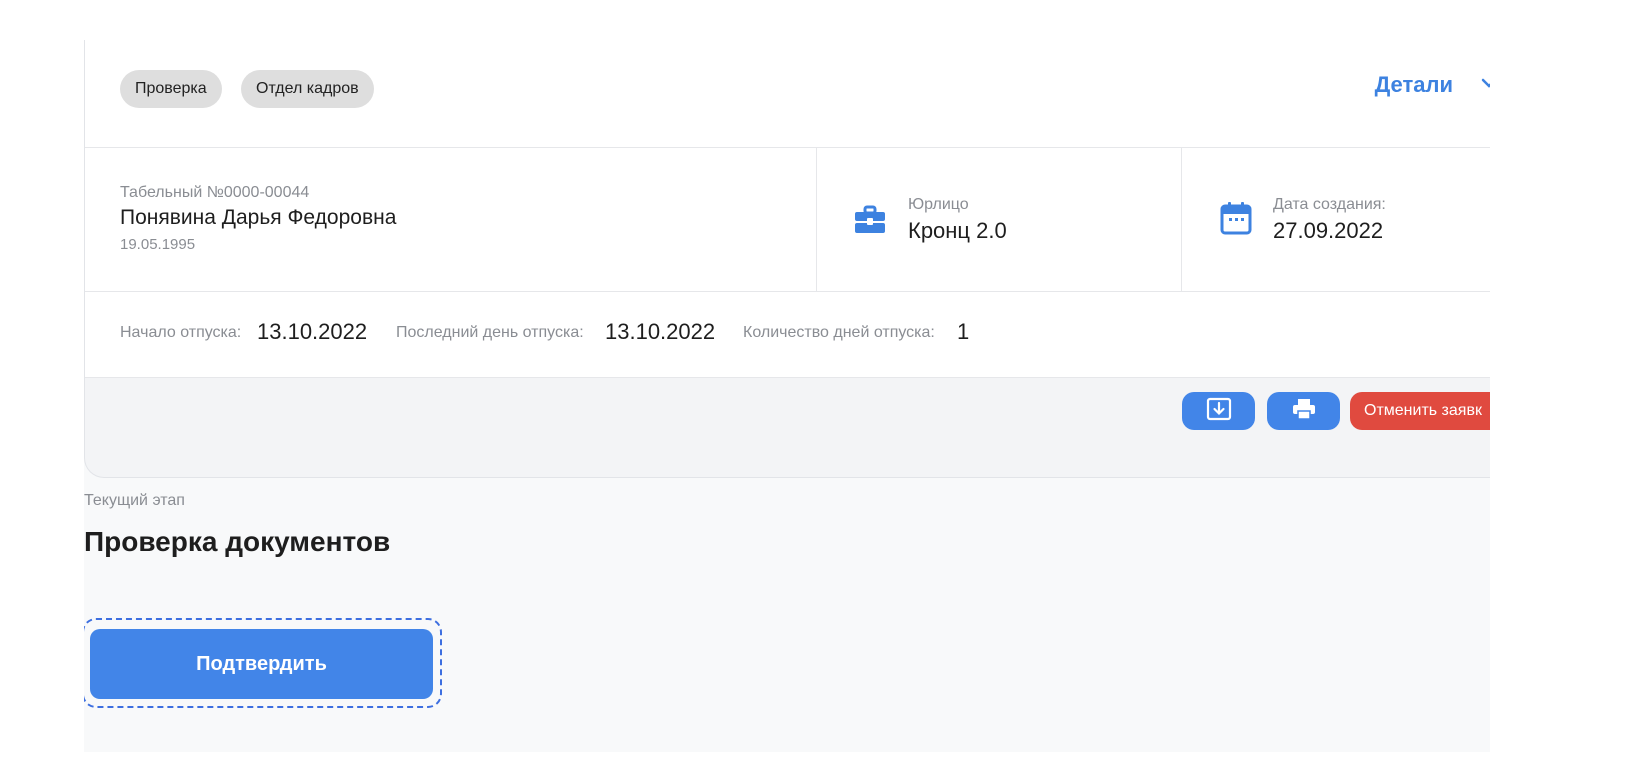 This screenshot has height=780, width=1651. Describe the element at coordinates (660, 331) in the screenshot. I see `vacation-last-value: 13.10.2022` at that location.